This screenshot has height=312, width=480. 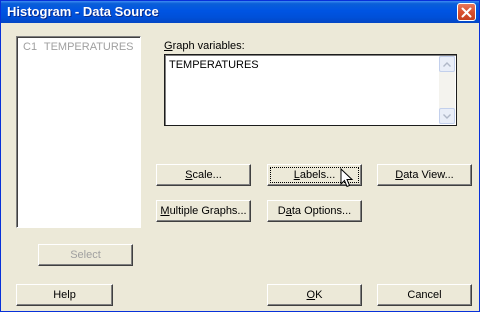 What do you see at coordinates (64, 295) in the screenshot?
I see `help-button: Help` at bounding box center [64, 295].